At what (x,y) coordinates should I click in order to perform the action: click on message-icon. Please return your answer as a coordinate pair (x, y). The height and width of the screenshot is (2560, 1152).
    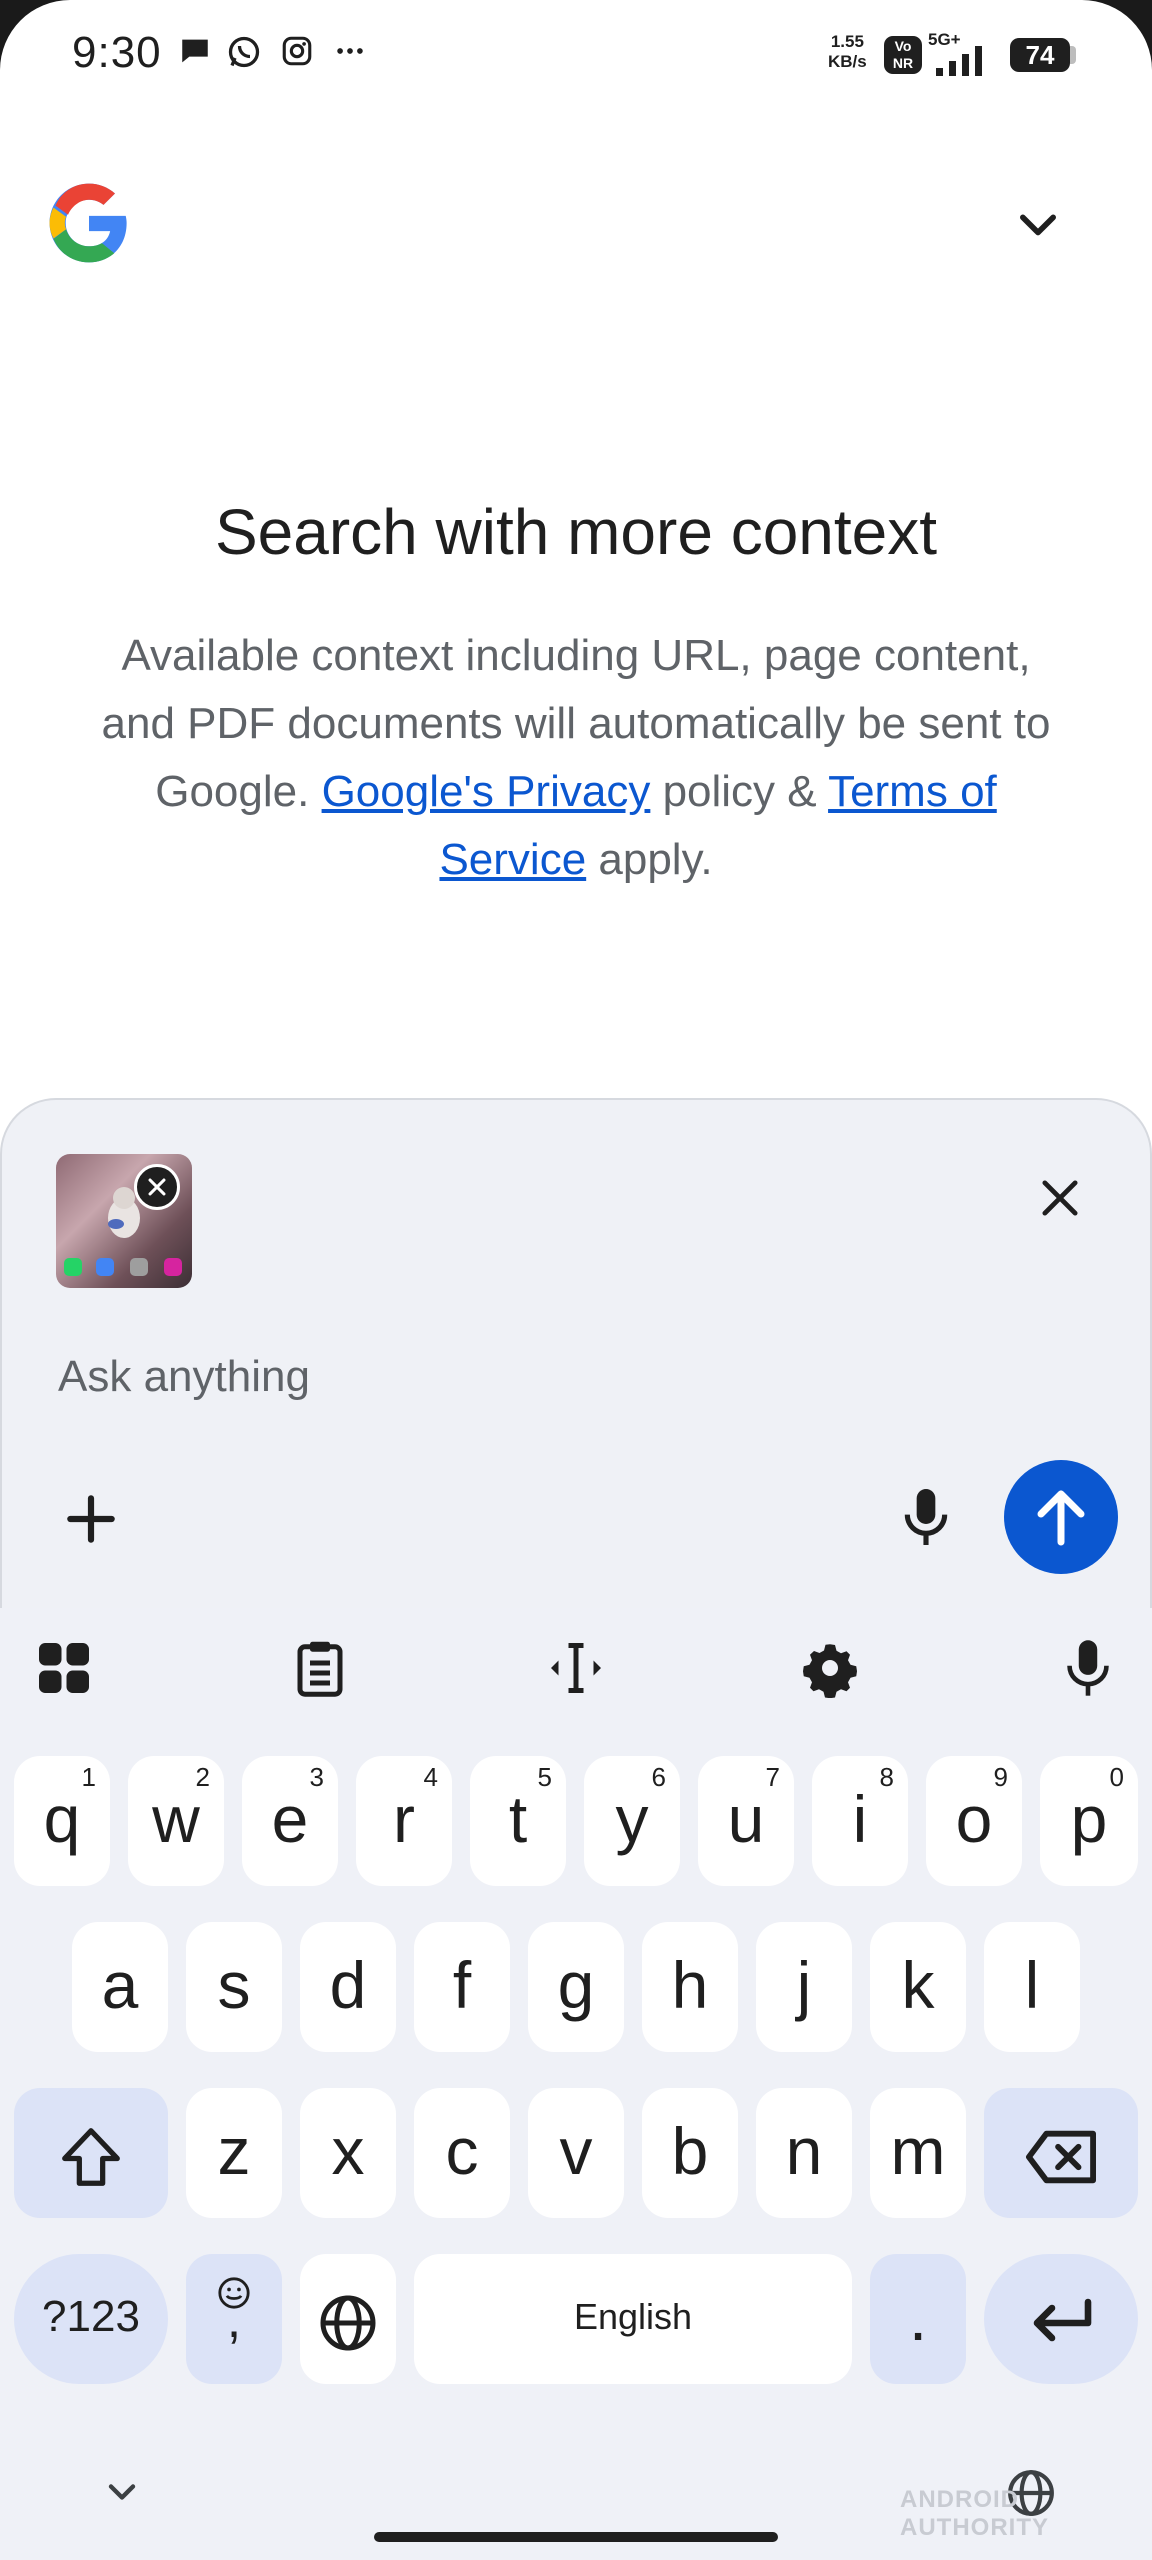
    Looking at the image, I should click on (195, 51).